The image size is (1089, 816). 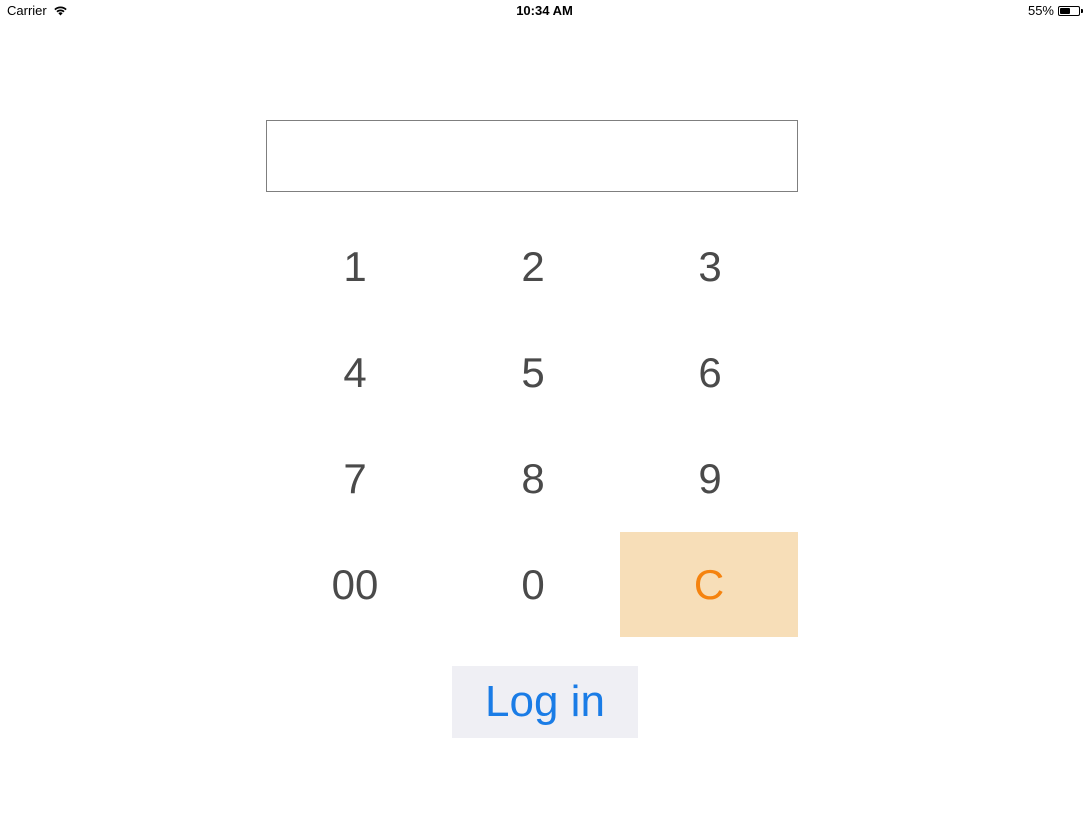 I want to click on key-0: 0, so click(x=533, y=585).